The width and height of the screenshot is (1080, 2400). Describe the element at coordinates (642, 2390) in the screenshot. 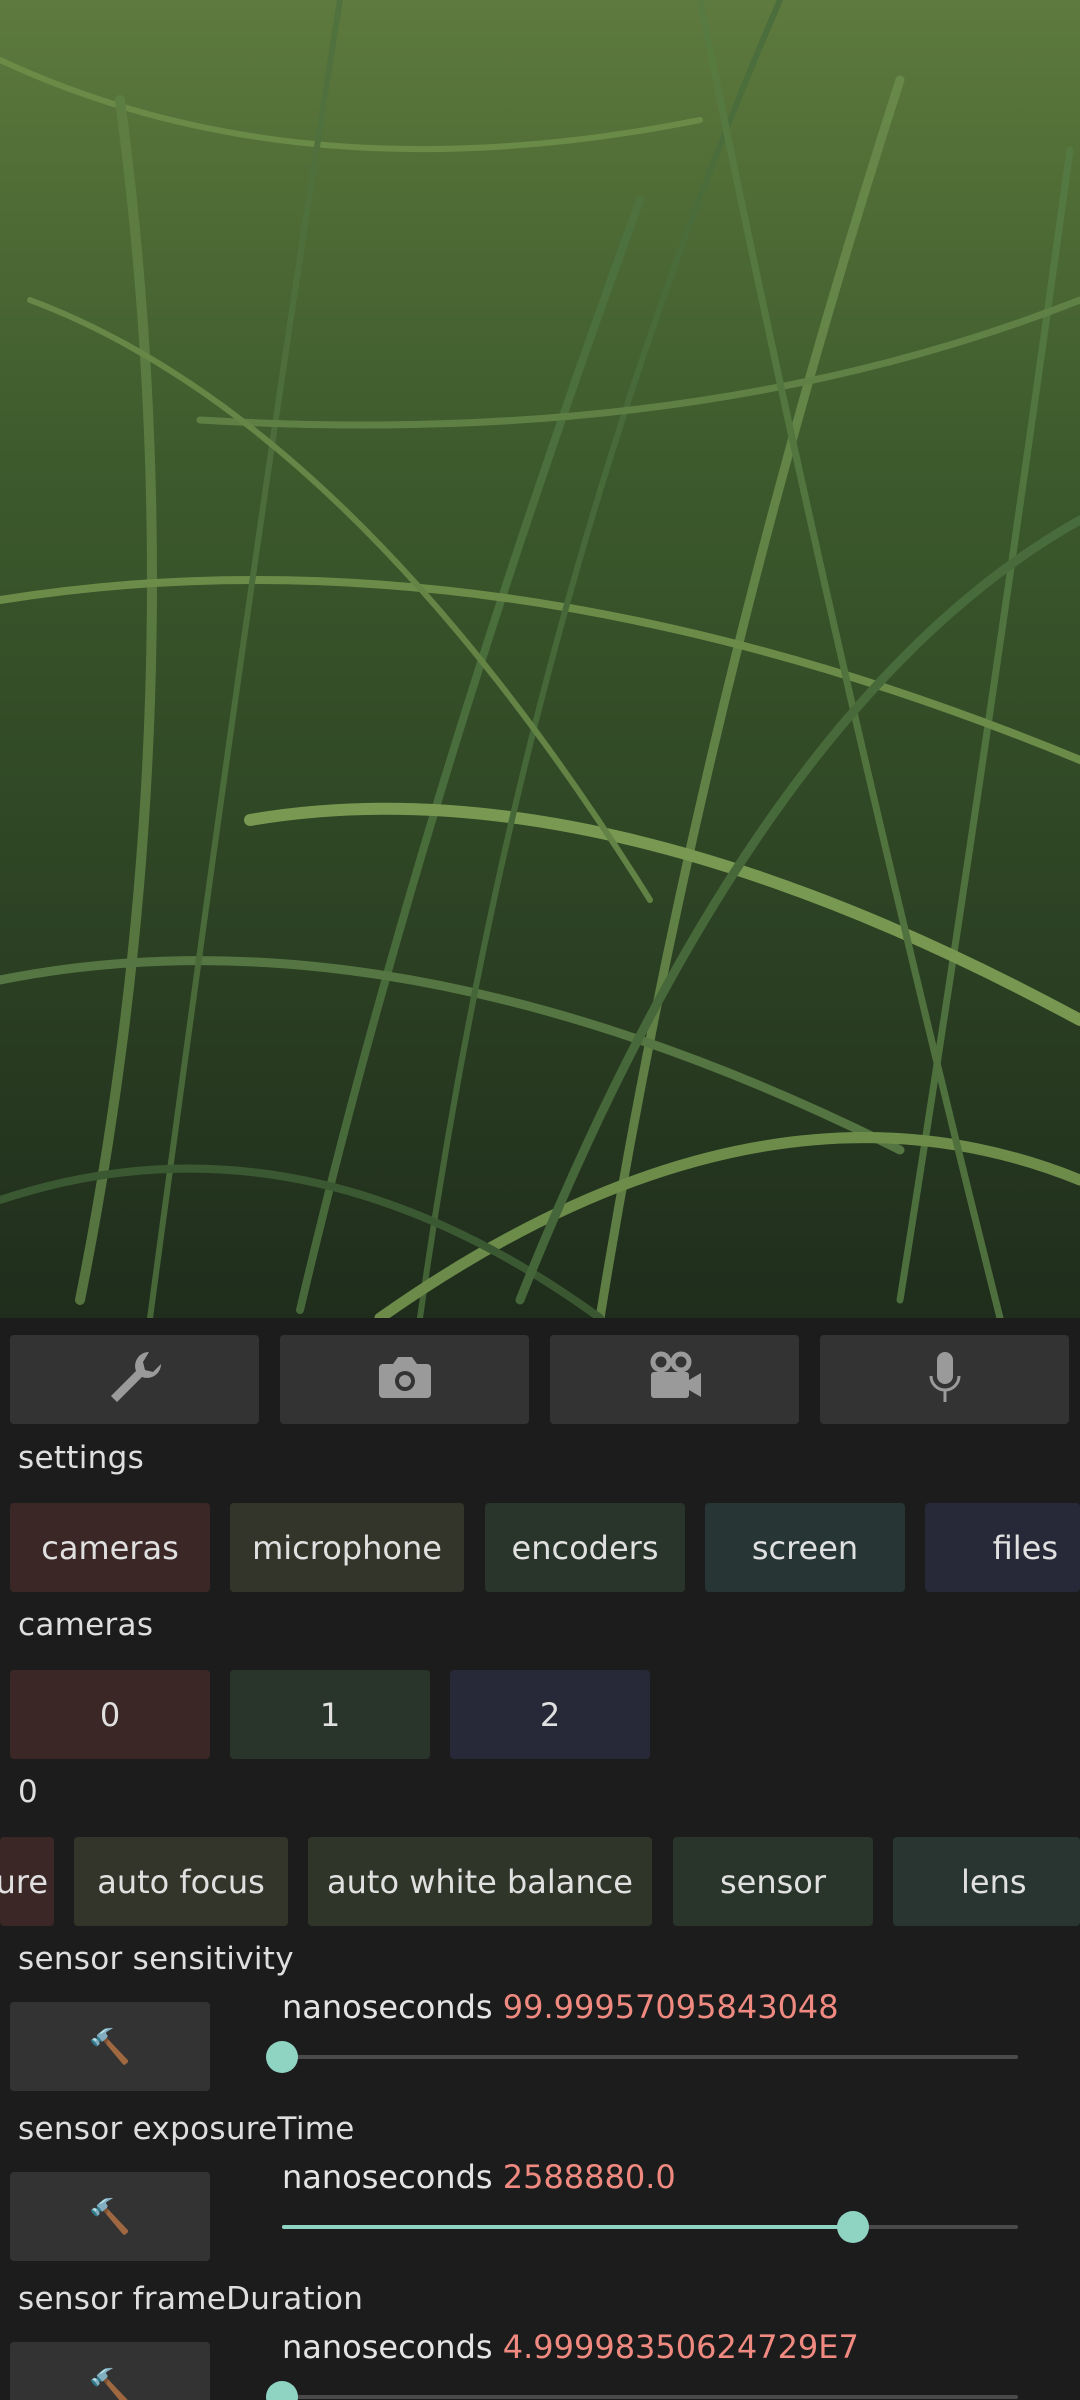

I see `sensor-frame-duration-slider` at that location.